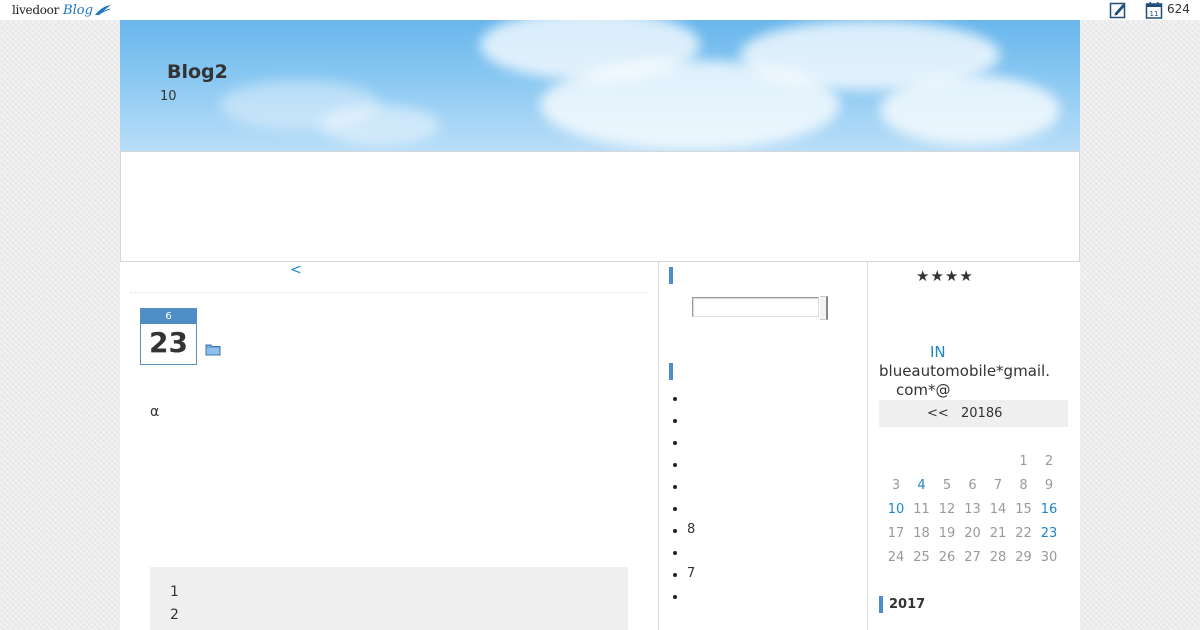 This screenshot has height=630, width=1200. What do you see at coordinates (155, 412) in the screenshot?
I see `post-body-text: α` at bounding box center [155, 412].